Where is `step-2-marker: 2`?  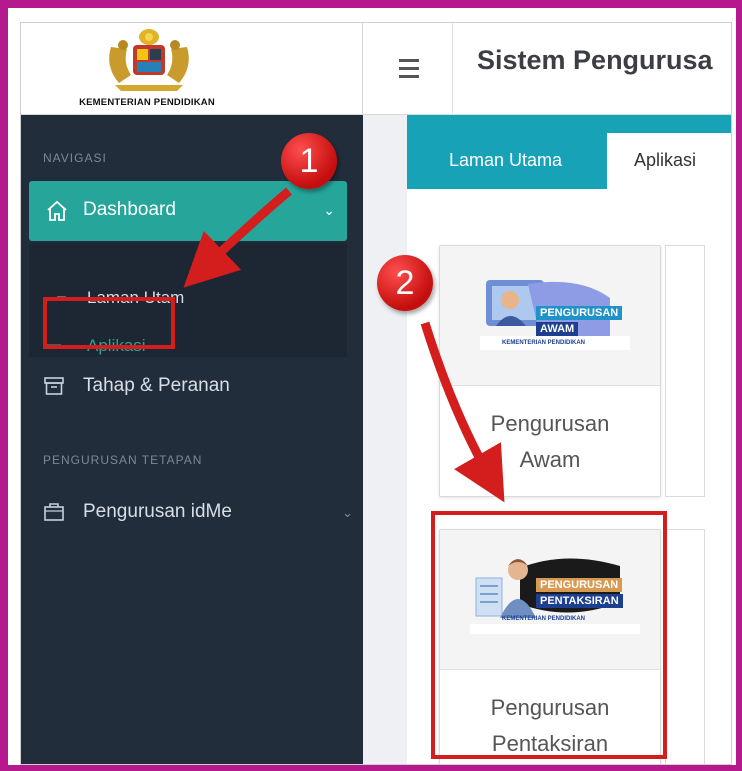 step-2-marker: 2 is located at coordinates (405, 283).